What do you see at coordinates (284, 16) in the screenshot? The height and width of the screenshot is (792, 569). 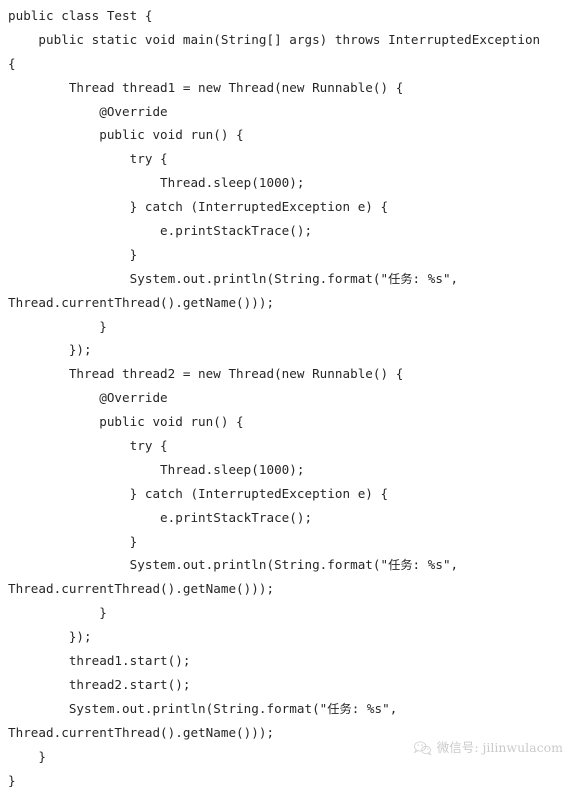 I see `code-line: public class Test {` at bounding box center [284, 16].